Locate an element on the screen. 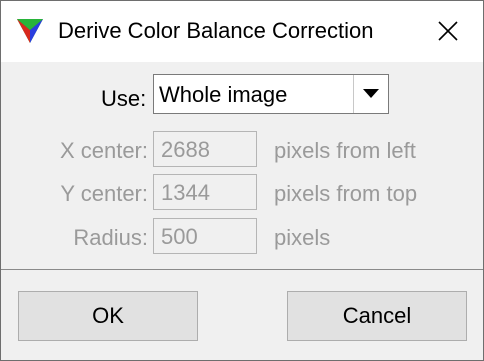 Image resolution: width=484 pixels, height=361 pixels. ok-button: OK is located at coordinates (108, 316).